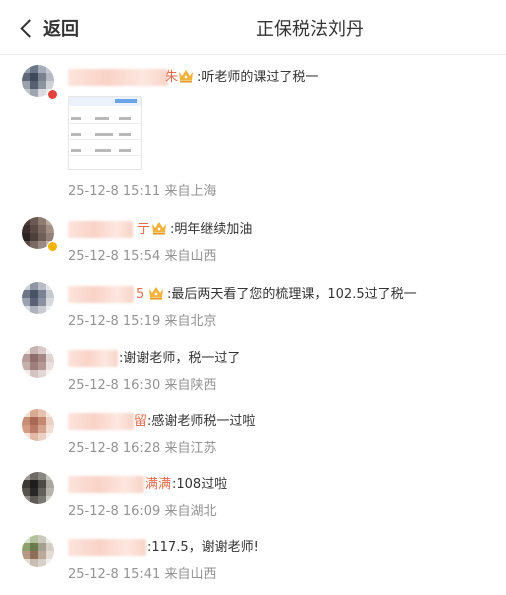 The width and height of the screenshot is (506, 595). What do you see at coordinates (158, 484) in the screenshot?
I see `username-tail: 满满` at bounding box center [158, 484].